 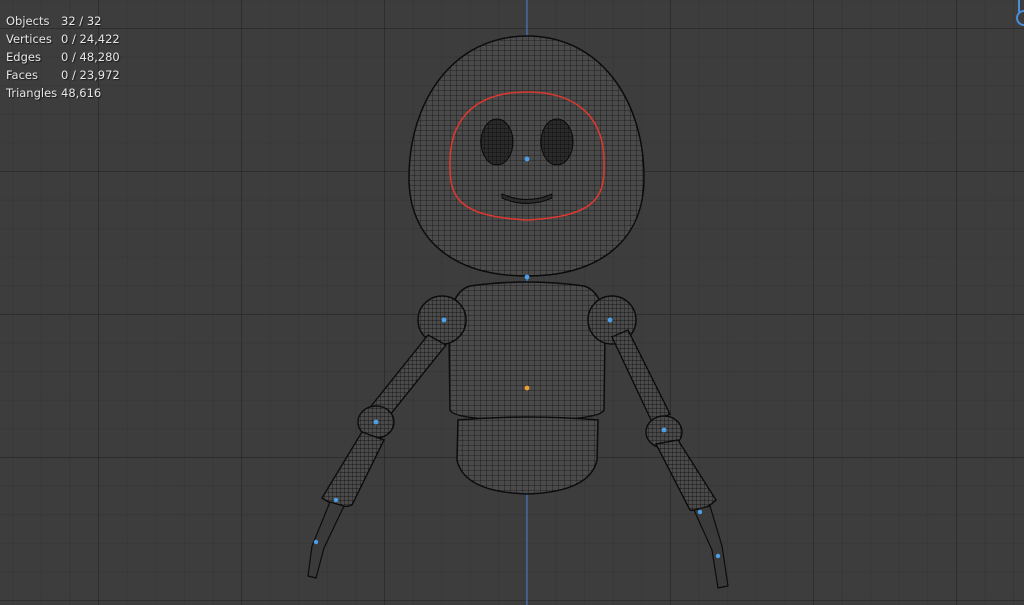 I want to click on stat-row-objects: Objects 32 / 32, so click(x=63, y=21).